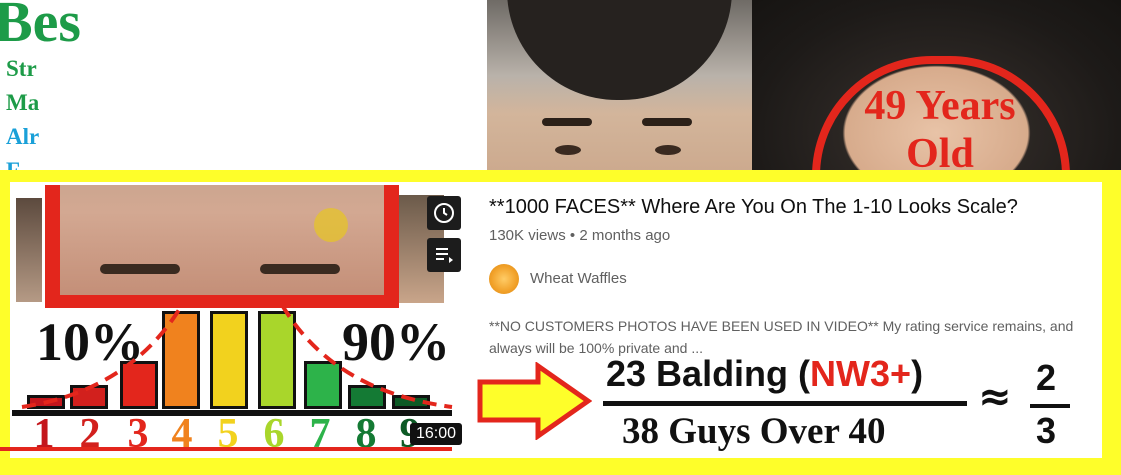 The width and height of the screenshot is (1121, 475). What do you see at coordinates (331, 225) in the screenshot?
I see `mouse-cursor-highlight` at bounding box center [331, 225].